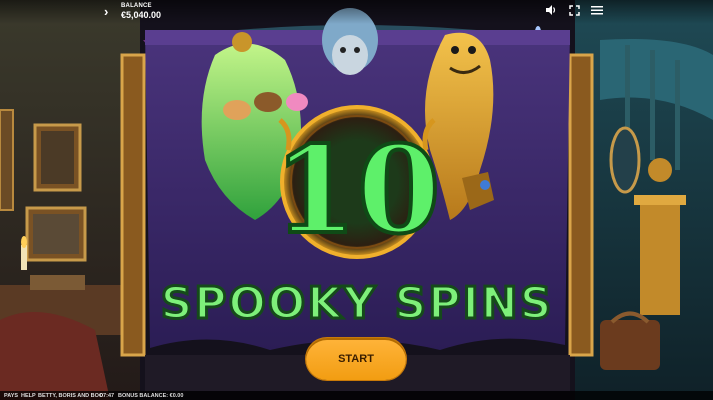 This screenshot has width=713, height=400. What do you see at coordinates (357, 303) in the screenshot?
I see `spooky-spins-title: SPOOKY SPINS` at bounding box center [357, 303].